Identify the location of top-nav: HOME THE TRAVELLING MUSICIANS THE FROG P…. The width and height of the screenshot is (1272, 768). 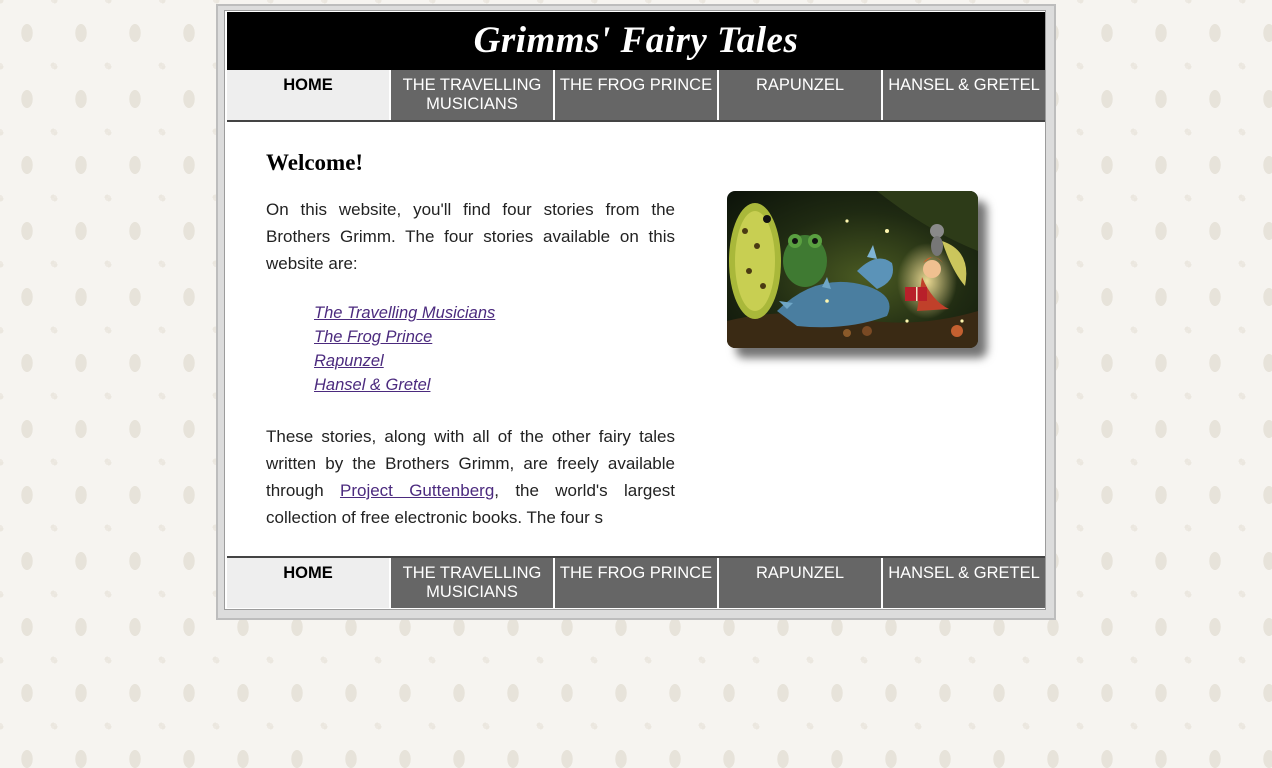
(636, 96).